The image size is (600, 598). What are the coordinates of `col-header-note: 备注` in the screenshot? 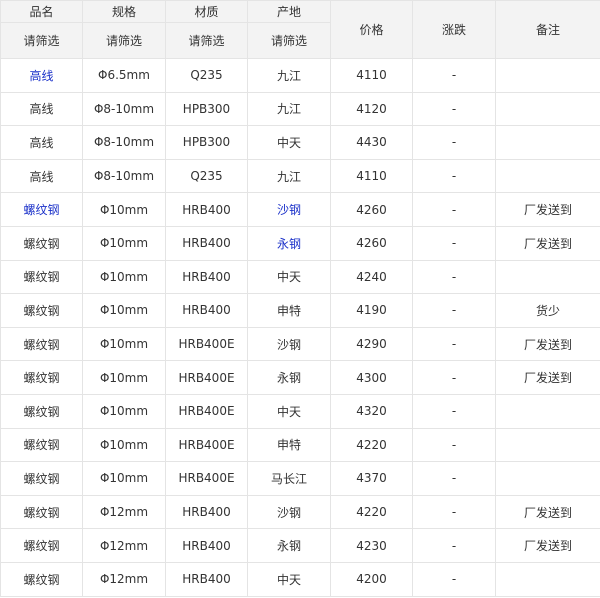 It's located at (547, 29).